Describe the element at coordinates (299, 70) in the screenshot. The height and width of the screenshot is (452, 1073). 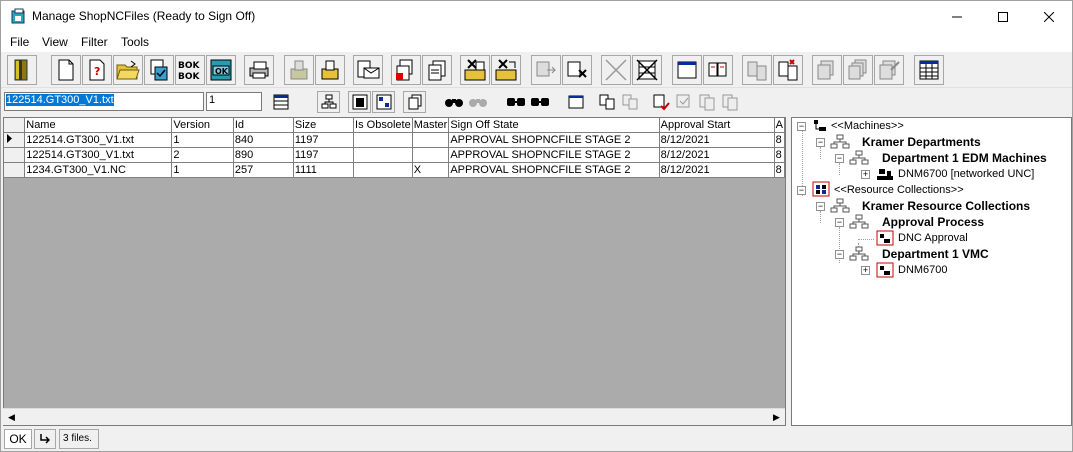
I see `import-button` at that location.